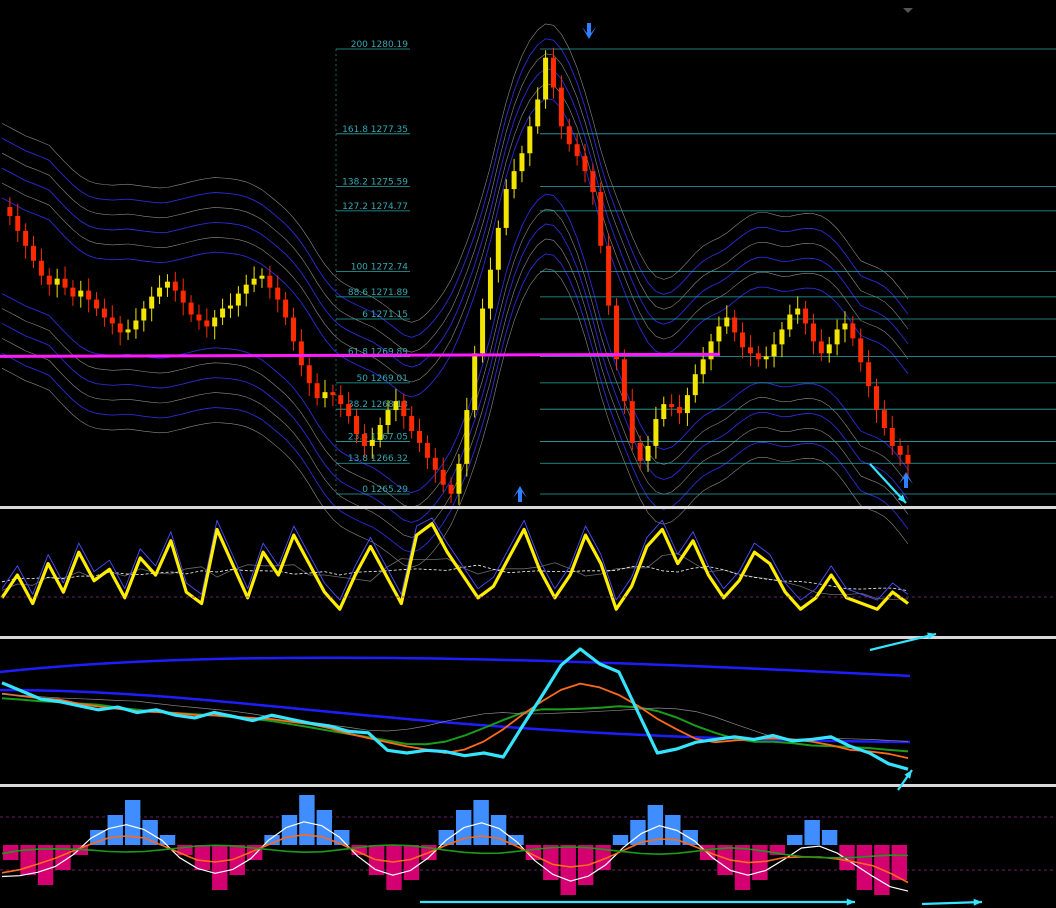 This screenshot has height=908, width=1056. Describe the element at coordinates (385, 490) in the screenshot. I see `fib-level-label: 0 1265.29` at that location.